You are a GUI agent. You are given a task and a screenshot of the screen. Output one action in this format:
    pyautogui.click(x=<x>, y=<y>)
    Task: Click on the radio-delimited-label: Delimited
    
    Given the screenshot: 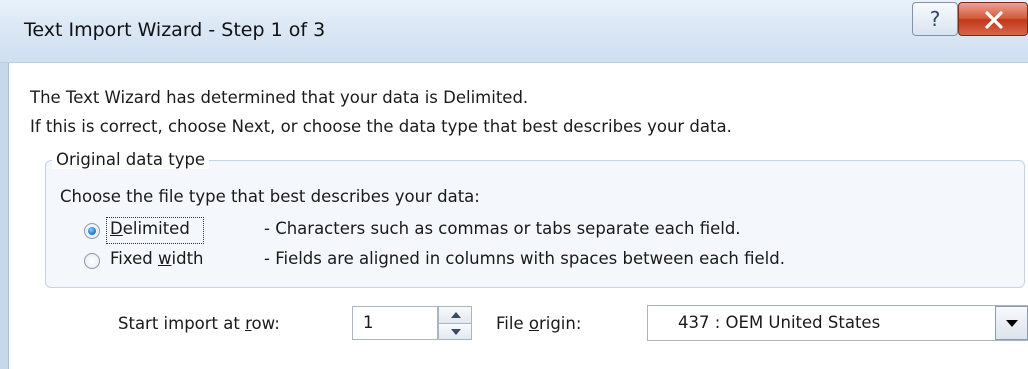 What is the action you would take?
    pyautogui.click(x=150, y=228)
    